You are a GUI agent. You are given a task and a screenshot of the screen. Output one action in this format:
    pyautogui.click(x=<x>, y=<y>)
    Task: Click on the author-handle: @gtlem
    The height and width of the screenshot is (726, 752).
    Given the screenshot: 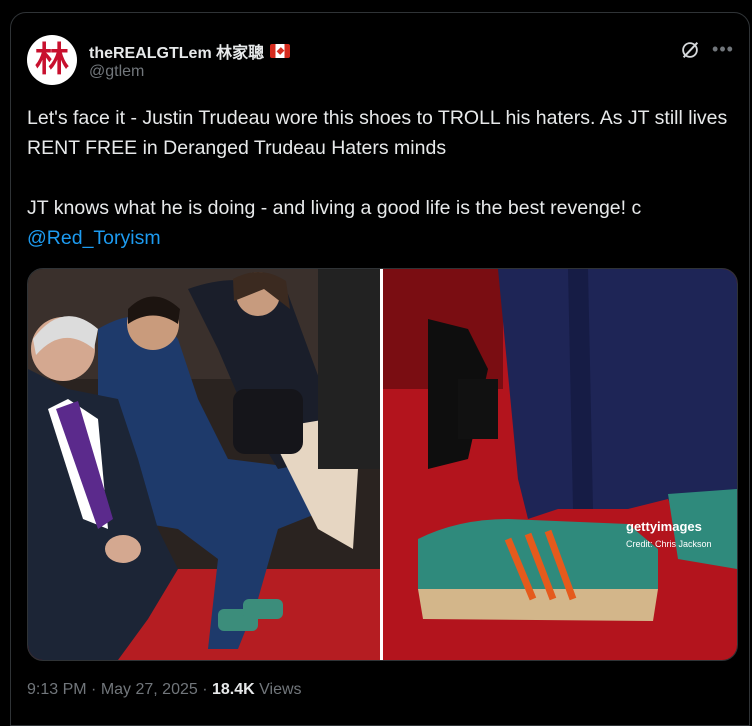 What is the action you would take?
    pyautogui.click(x=116, y=72)
    